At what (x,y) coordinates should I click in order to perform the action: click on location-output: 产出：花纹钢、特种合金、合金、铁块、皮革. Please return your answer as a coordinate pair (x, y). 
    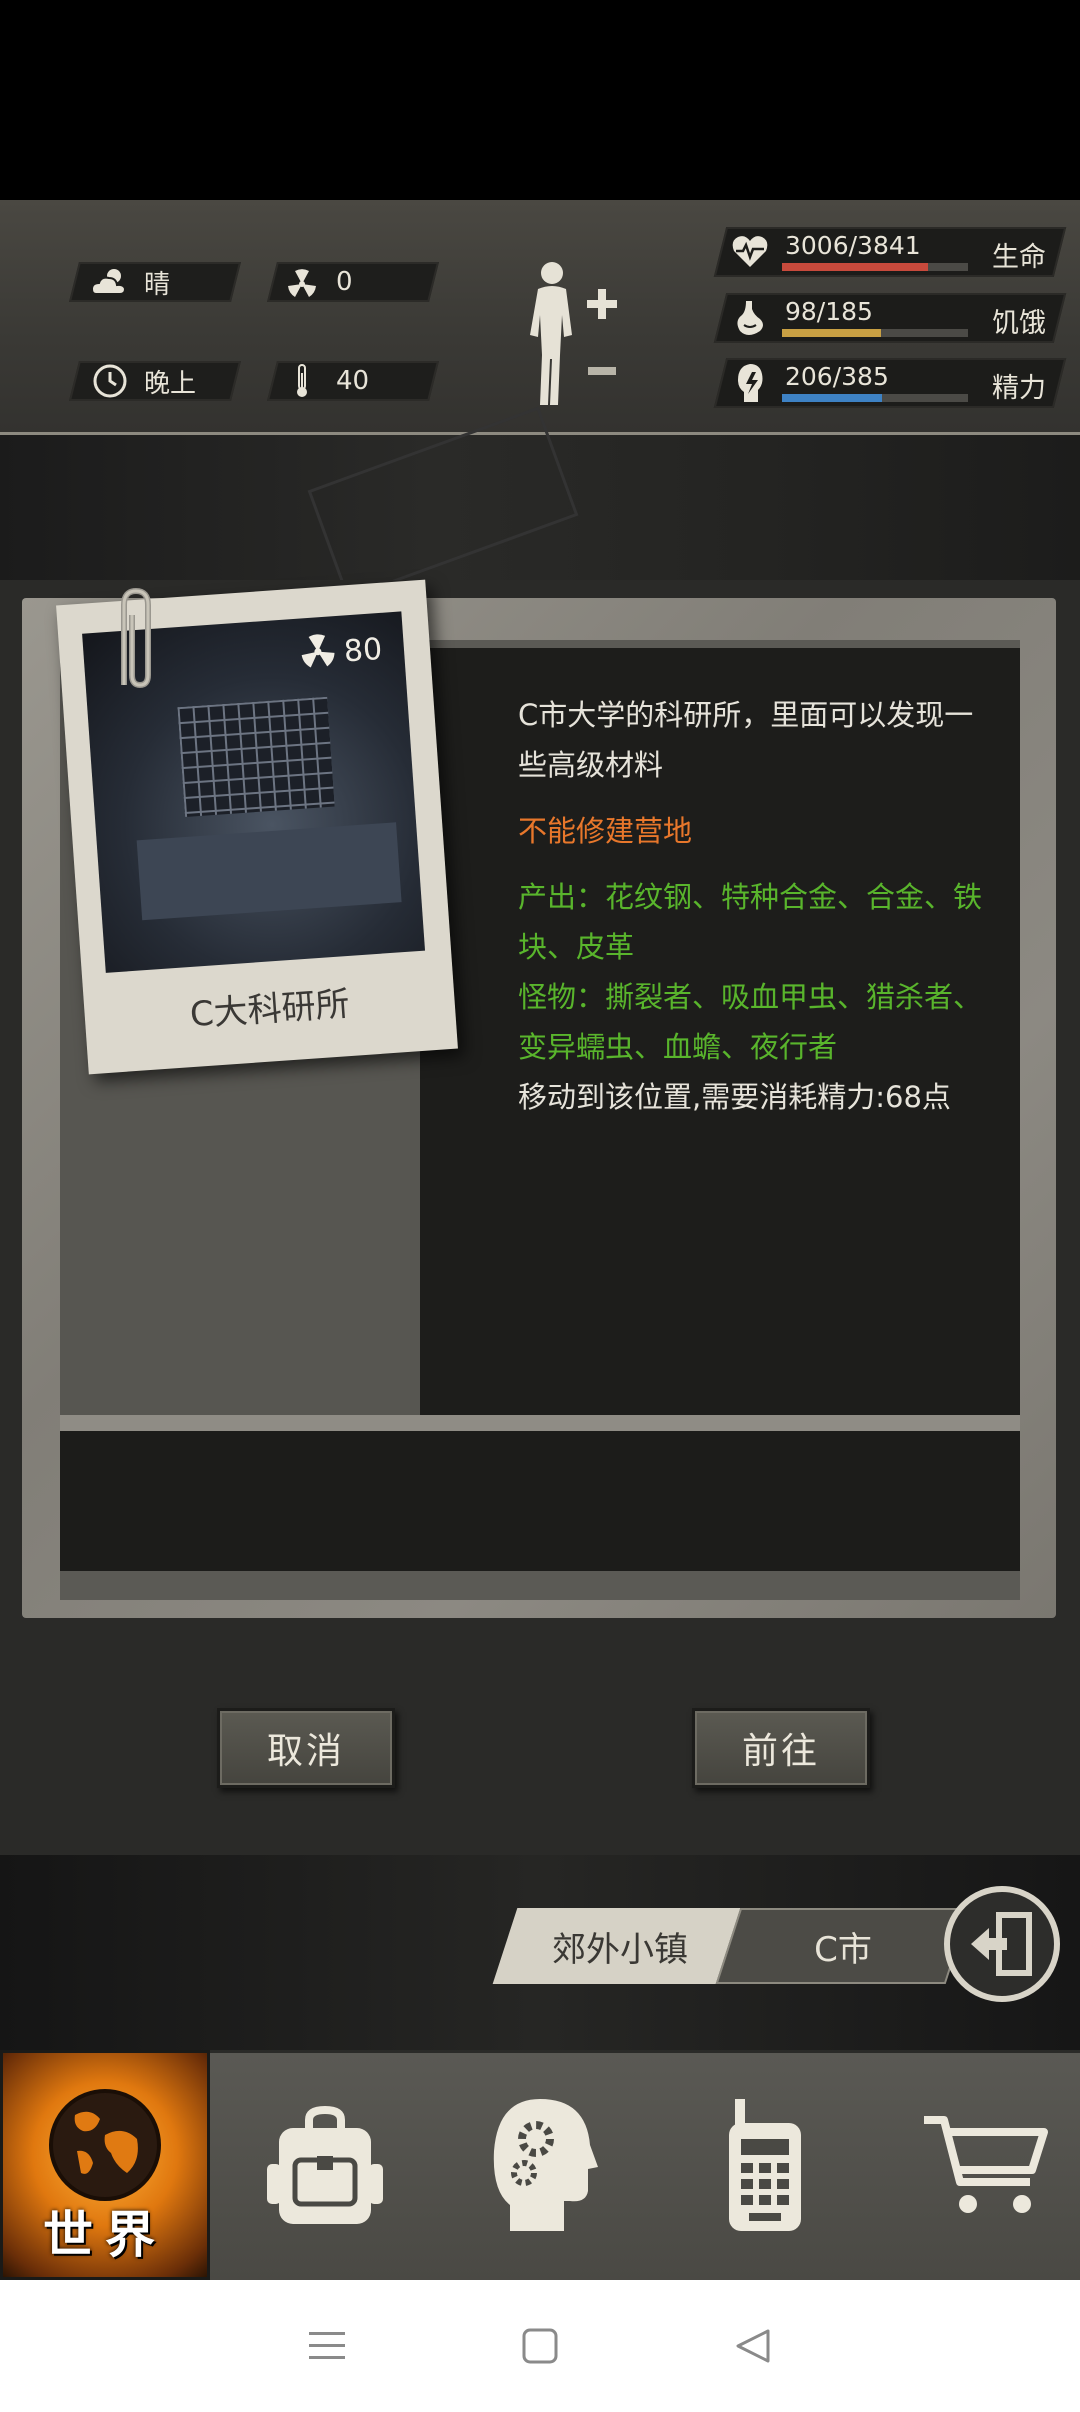
    Looking at the image, I should click on (750, 922).